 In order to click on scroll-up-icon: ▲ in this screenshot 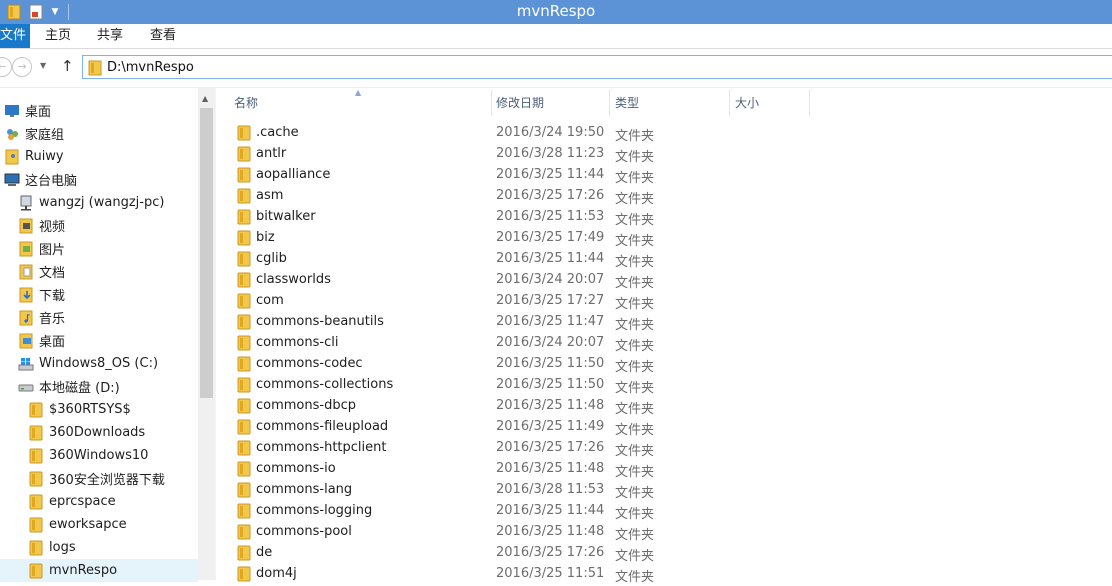, I will do `click(205, 98)`.